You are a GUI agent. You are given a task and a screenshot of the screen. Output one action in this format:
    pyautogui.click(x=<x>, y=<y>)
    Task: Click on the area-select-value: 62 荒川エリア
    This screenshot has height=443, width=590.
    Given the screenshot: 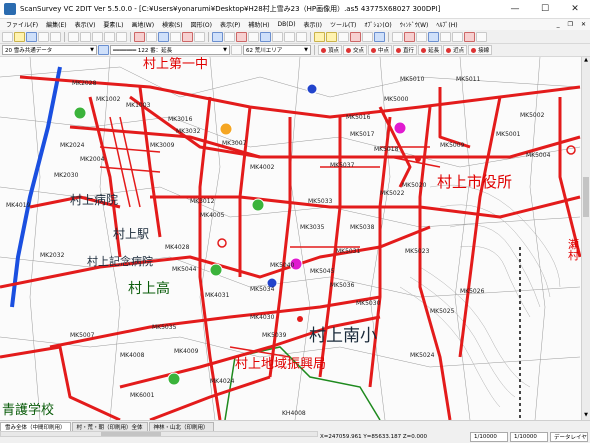 What is the action you would take?
    pyautogui.click(x=264, y=51)
    